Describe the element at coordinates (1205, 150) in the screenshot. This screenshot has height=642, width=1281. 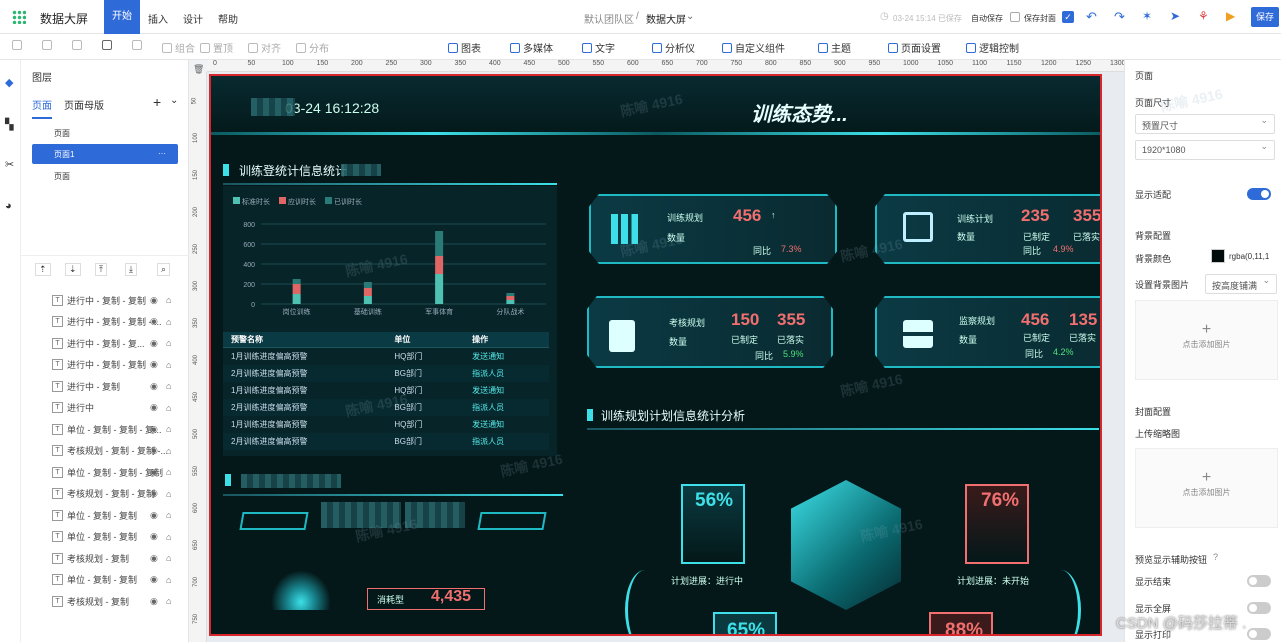
I see `size-value-select: 1920*1080` at that location.